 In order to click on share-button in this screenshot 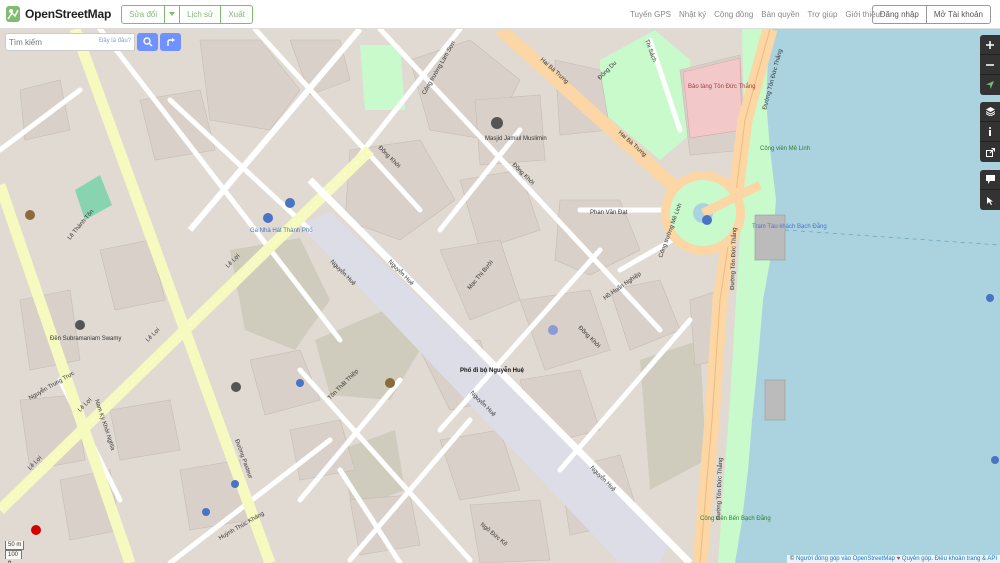, I will do `click(990, 152)`.